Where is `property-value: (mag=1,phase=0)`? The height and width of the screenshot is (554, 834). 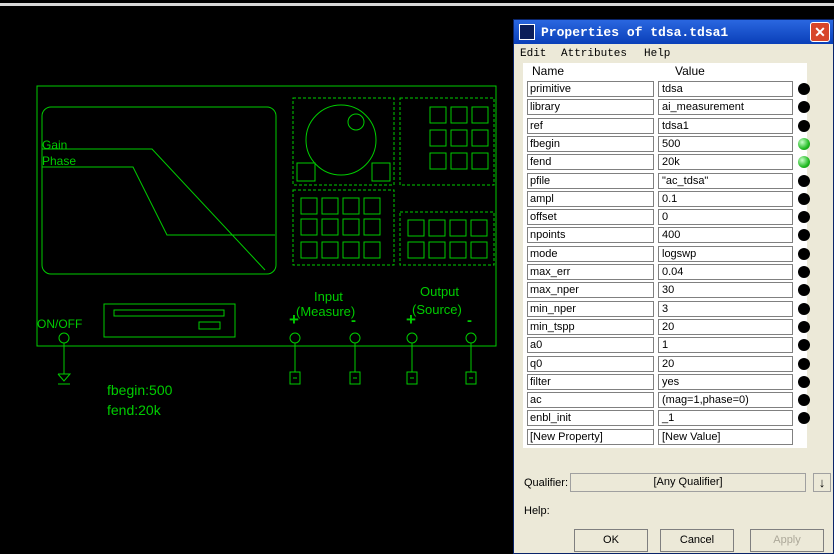
property-value: (mag=1,phase=0) is located at coordinates (725, 400).